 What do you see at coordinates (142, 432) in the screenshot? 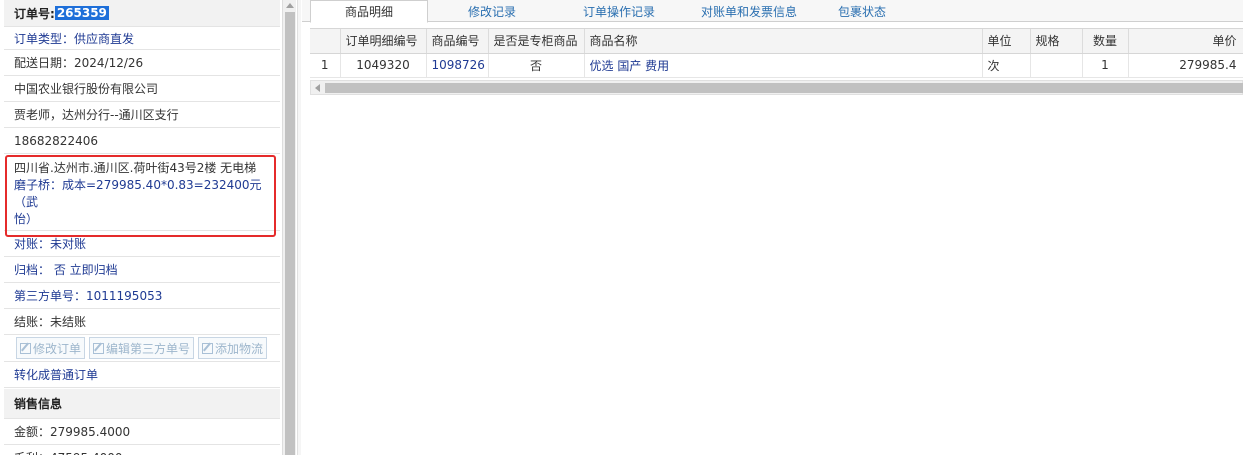
I see `sales-amount: 金额：279985.4000` at bounding box center [142, 432].